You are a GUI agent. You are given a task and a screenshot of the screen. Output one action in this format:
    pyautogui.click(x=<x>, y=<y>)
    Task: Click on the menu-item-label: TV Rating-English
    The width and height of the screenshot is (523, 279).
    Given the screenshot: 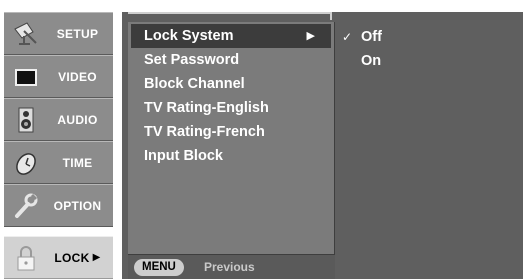 What is the action you would take?
    pyautogui.click(x=206, y=108)
    